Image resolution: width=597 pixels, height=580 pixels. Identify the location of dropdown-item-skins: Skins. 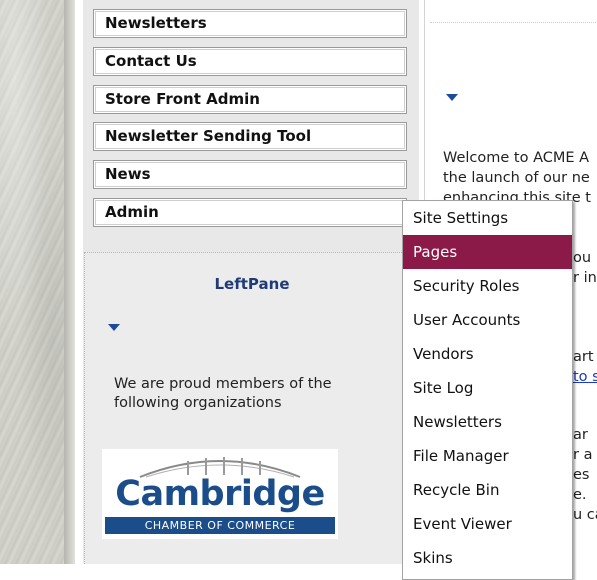
(487, 558).